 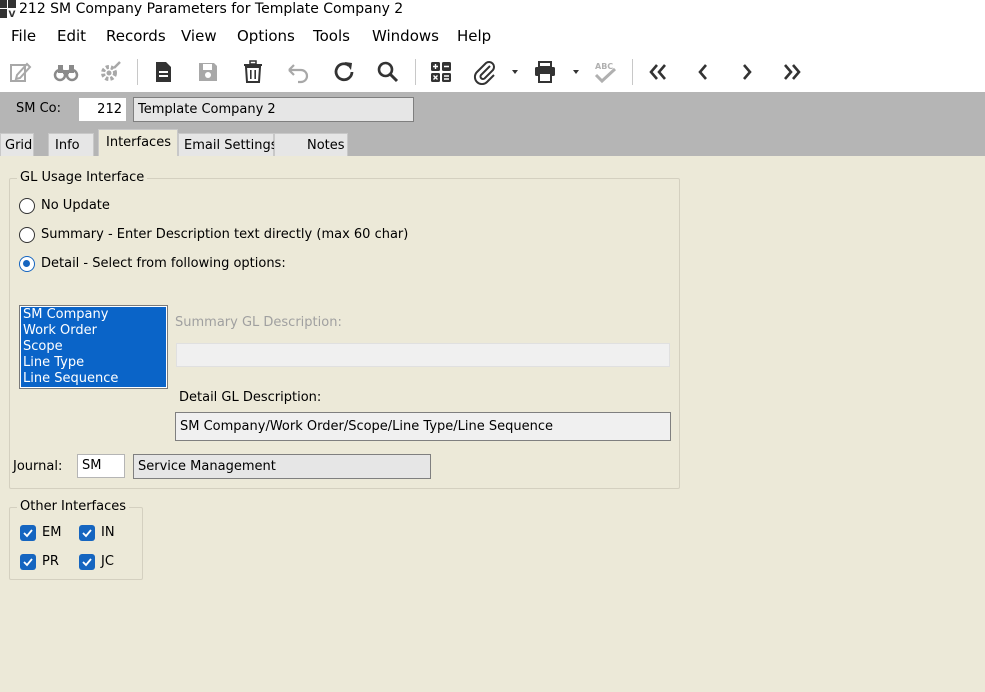 What do you see at coordinates (258, 322) in the screenshot?
I see `summary-gl-label: Summary GL Description:` at bounding box center [258, 322].